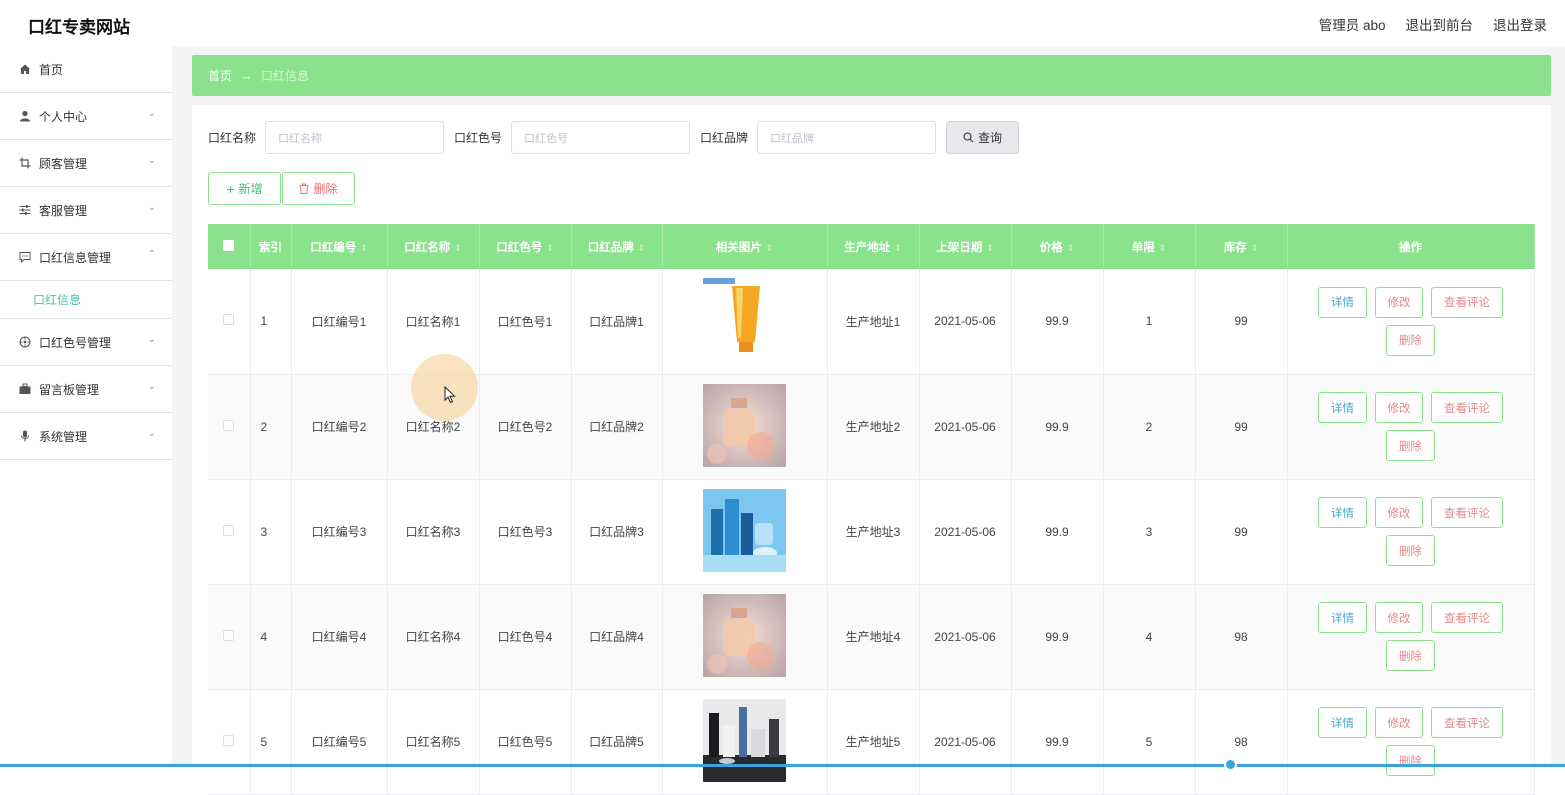 The image size is (1565, 795). I want to click on select-all-cell, so click(229, 246).